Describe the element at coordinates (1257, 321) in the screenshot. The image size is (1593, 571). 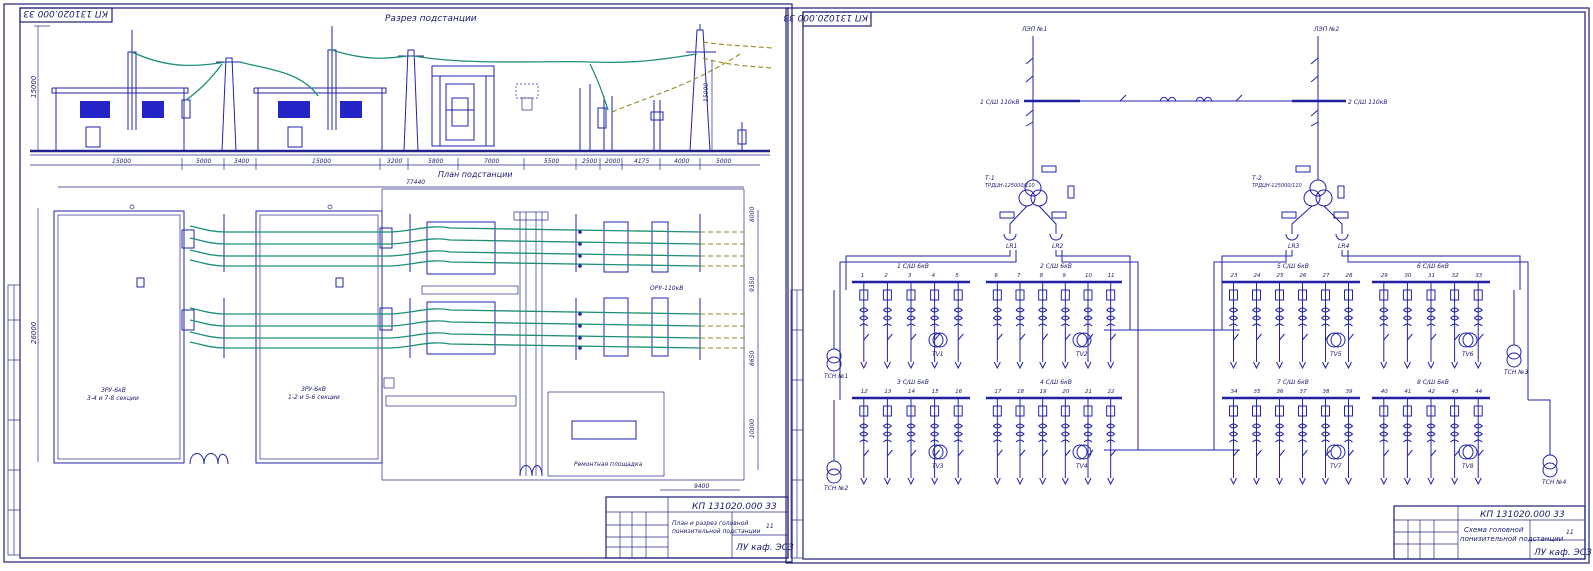
I see `feeder-cell: 24` at that location.